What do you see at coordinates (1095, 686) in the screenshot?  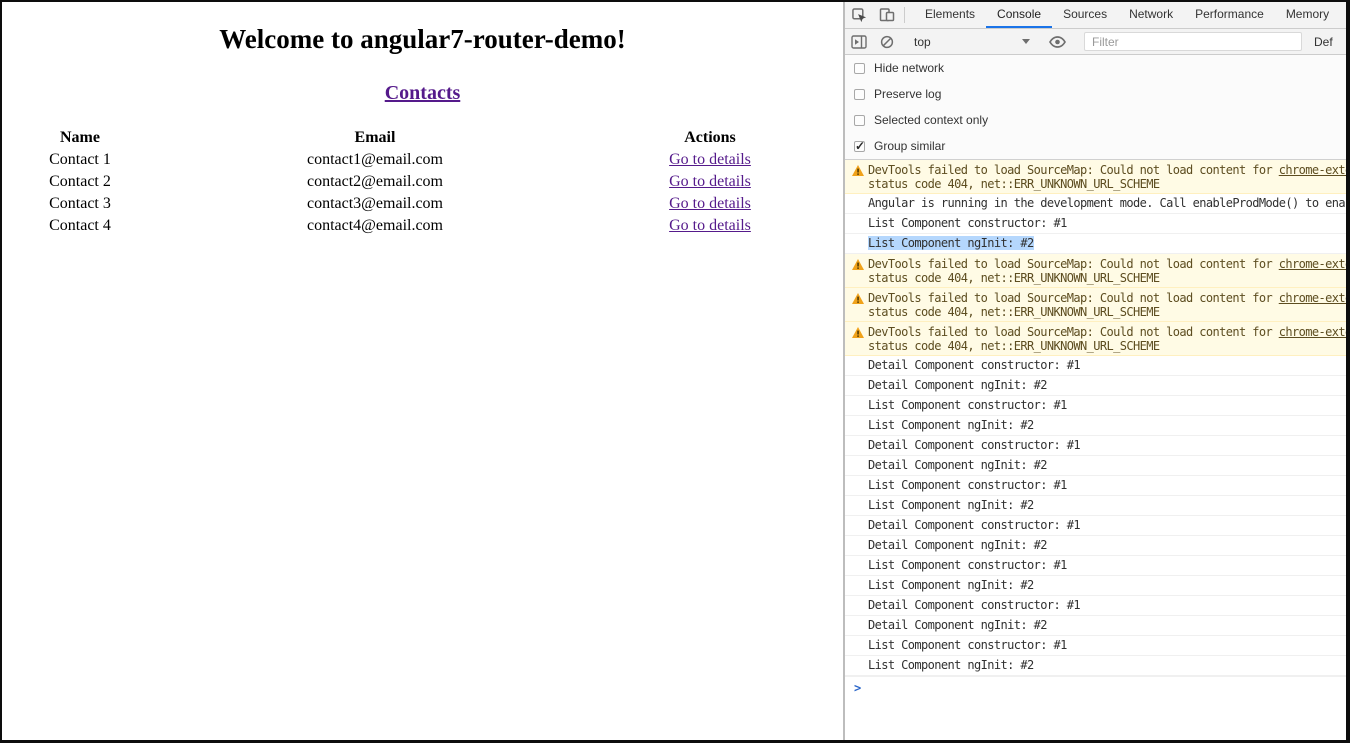 I see `console-prompt: >` at bounding box center [1095, 686].